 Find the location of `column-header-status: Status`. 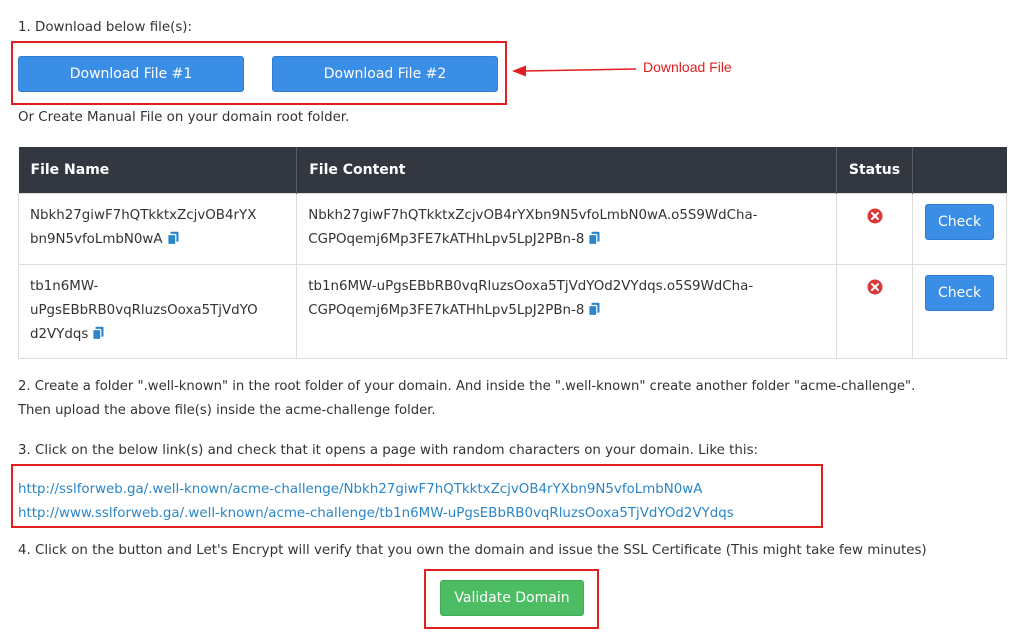

column-header-status: Status is located at coordinates (875, 170).